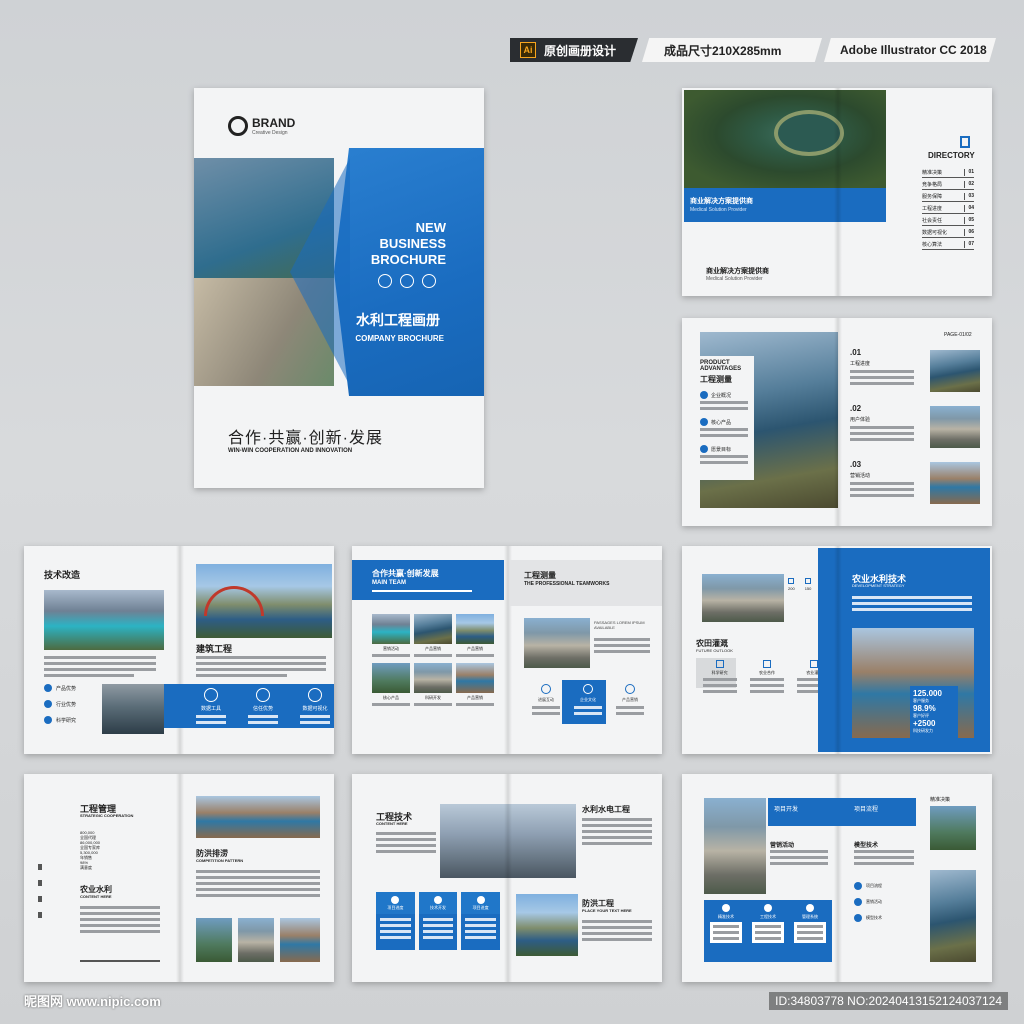  What do you see at coordinates (398, 320) in the screenshot?
I see `cover-cn-title: 水利工程画册` at bounding box center [398, 320].